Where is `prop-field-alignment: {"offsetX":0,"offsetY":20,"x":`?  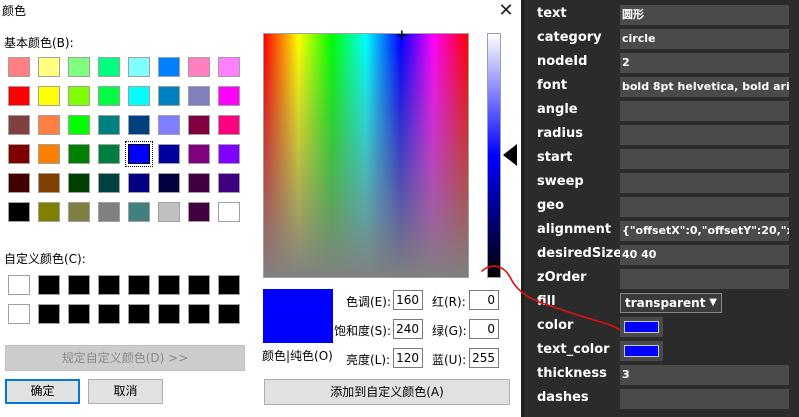 prop-field-alignment: {"offsetX":0,"offsetY":20,"x": is located at coordinates (704, 231).